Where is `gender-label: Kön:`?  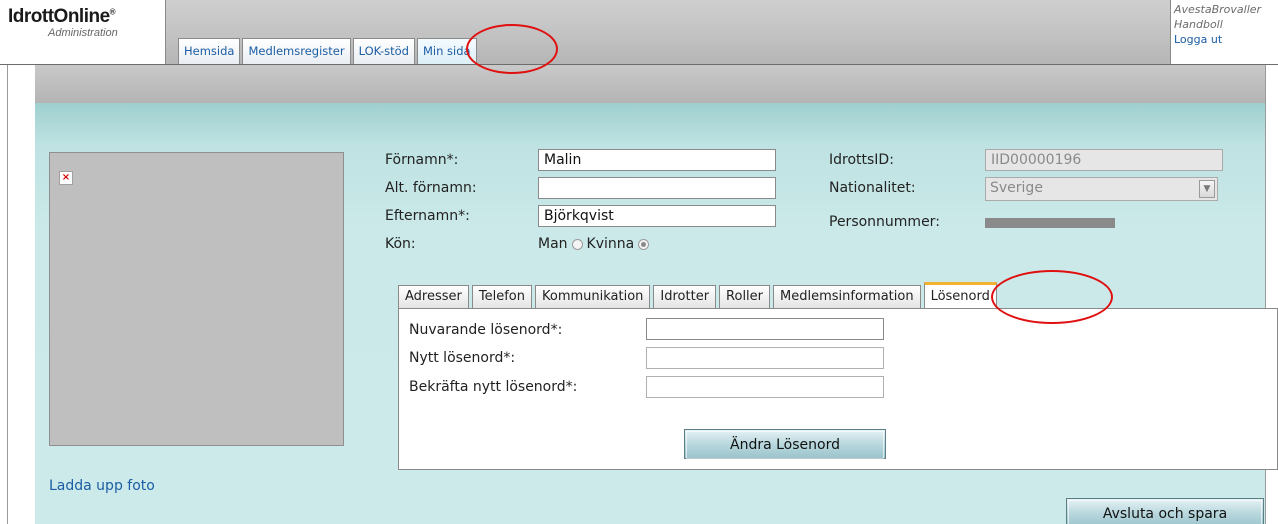 gender-label: Kön: is located at coordinates (400, 244).